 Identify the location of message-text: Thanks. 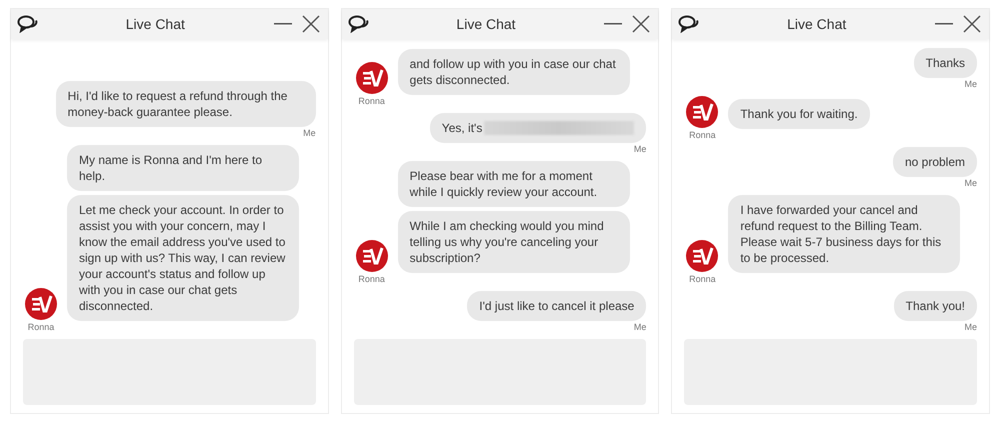
(946, 63).